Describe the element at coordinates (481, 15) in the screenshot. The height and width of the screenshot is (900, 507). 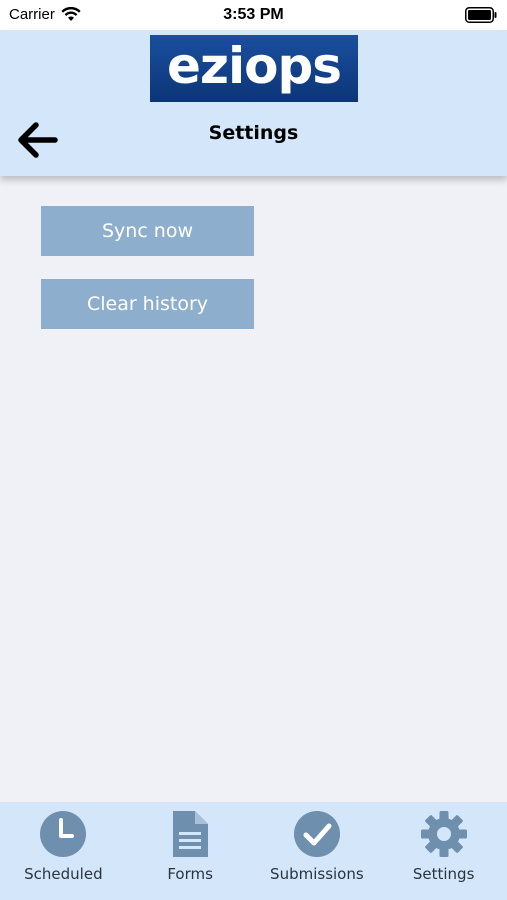
I see `battery-full-icon` at that location.